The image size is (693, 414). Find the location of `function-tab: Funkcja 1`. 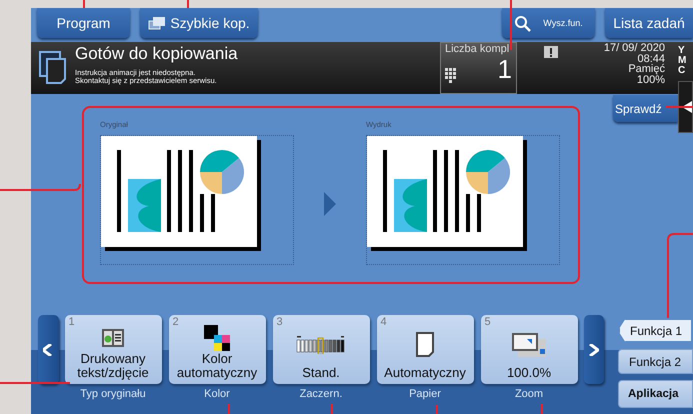

function-tab: Funkcja 1 is located at coordinates (655, 330).